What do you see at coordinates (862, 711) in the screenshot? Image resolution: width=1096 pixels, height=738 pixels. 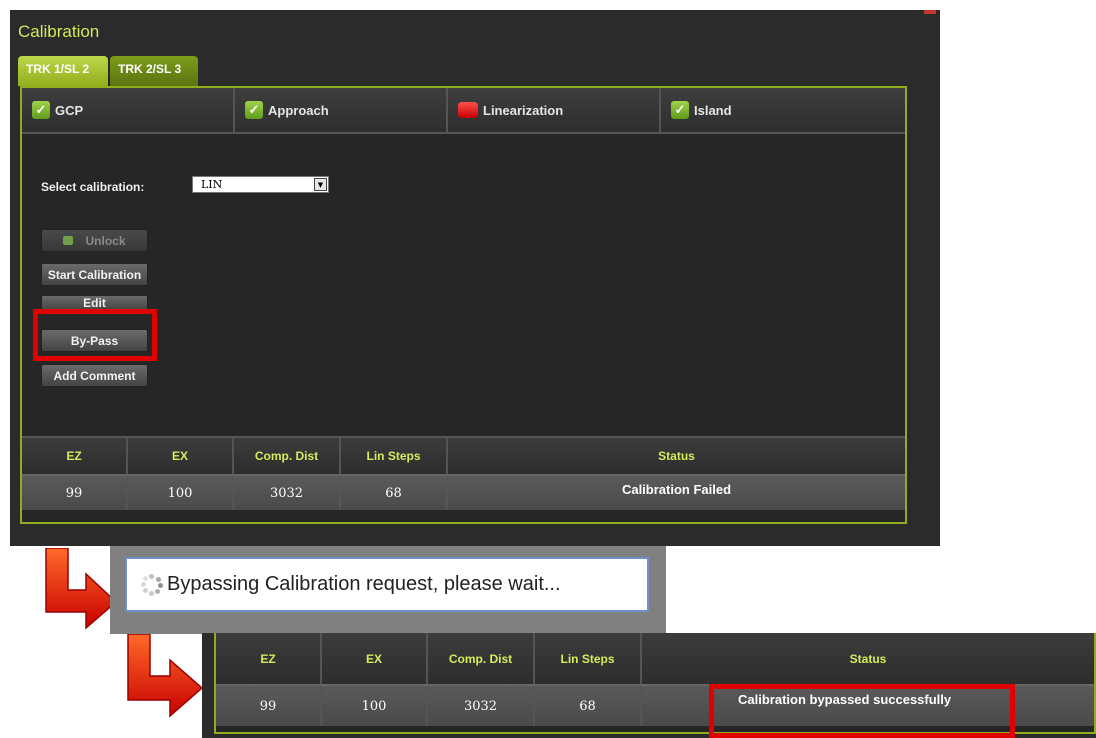 I see `success-highlight-box` at bounding box center [862, 711].